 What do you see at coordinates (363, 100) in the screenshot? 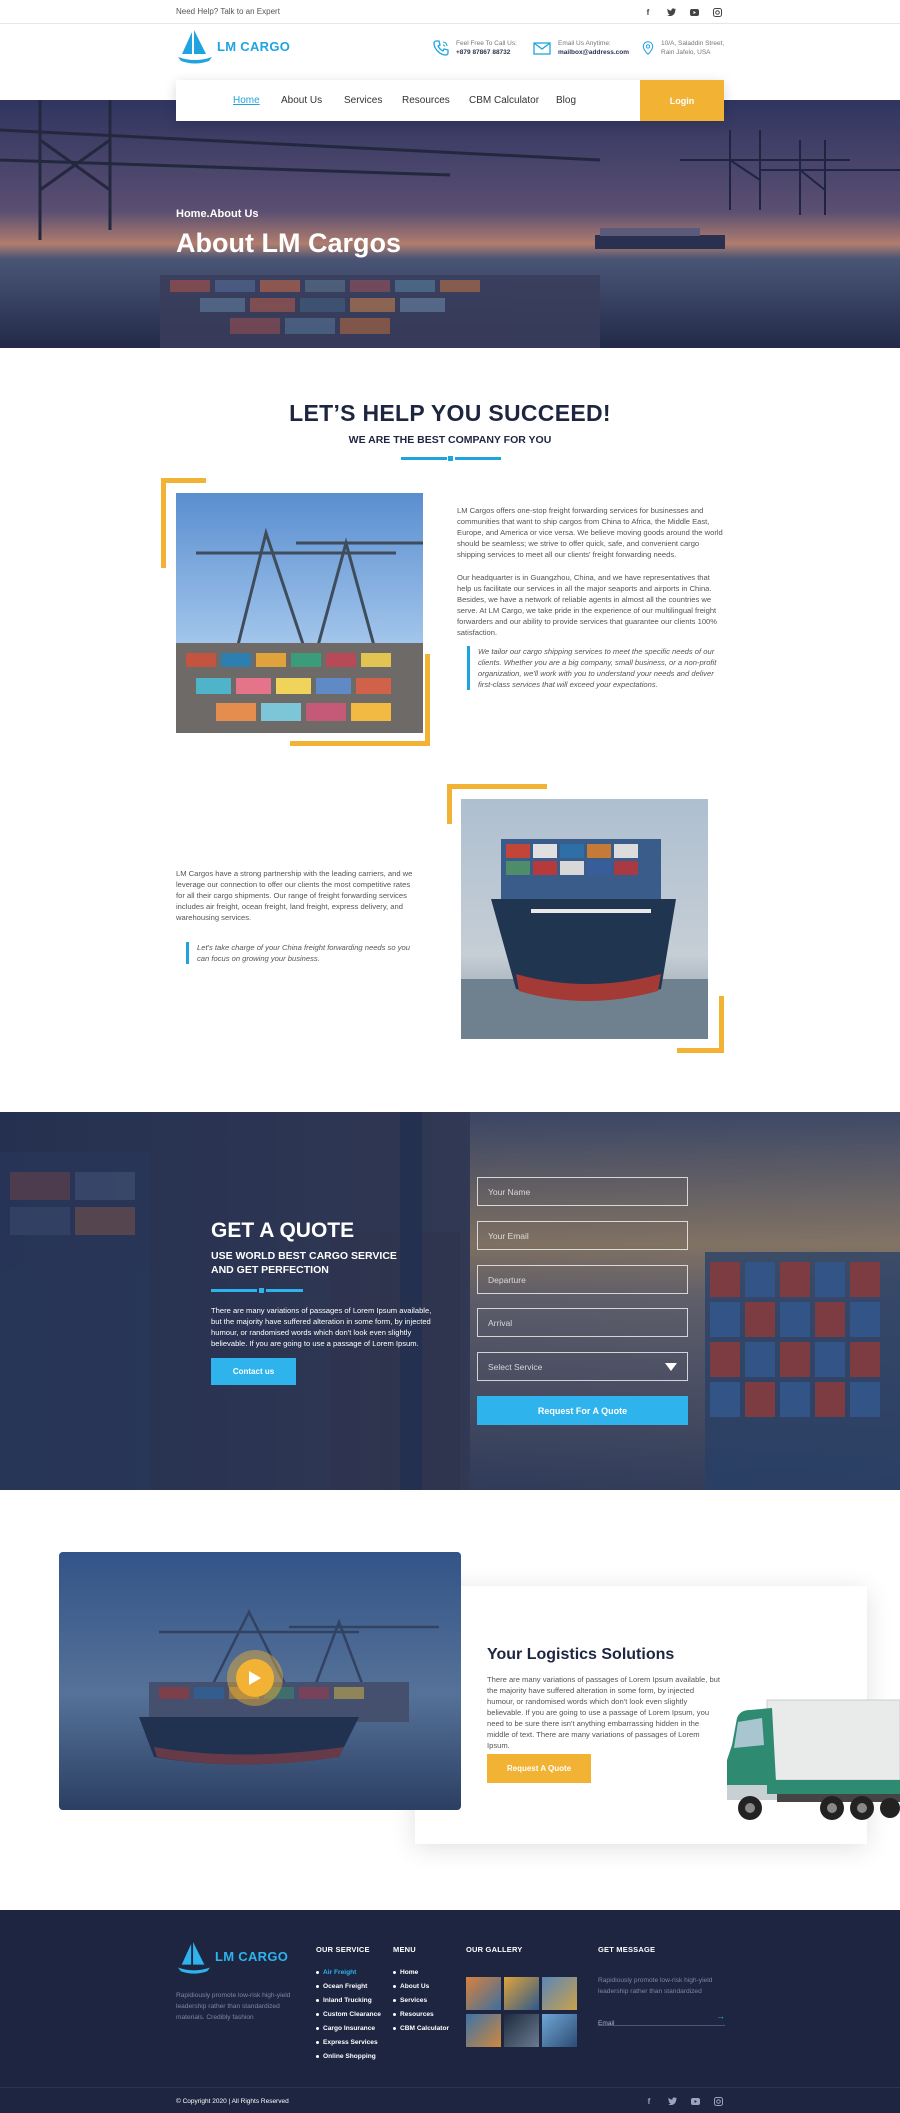
I see `nav-services: Services` at bounding box center [363, 100].